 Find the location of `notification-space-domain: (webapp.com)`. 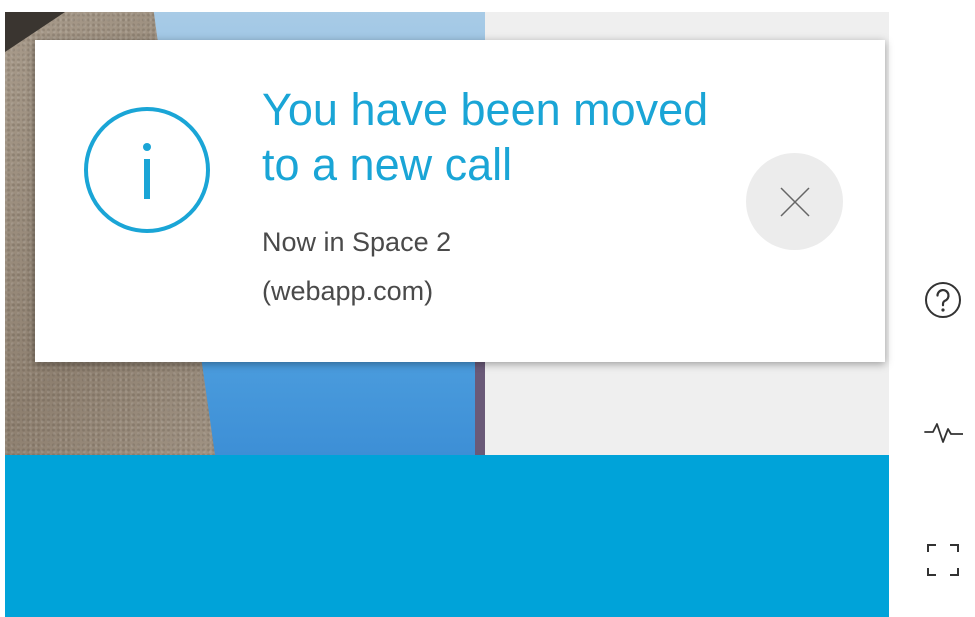

notification-space-domain: (webapp.com) is located at coordinates (348, 291).